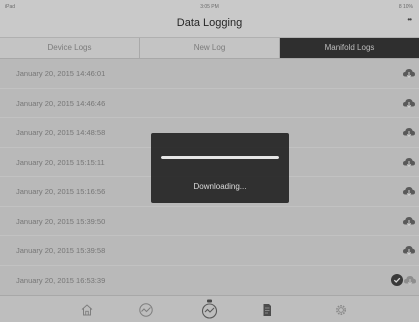  I want to click on status-bar: iPad 3:05 PM 8 10%, so click(209, 7).